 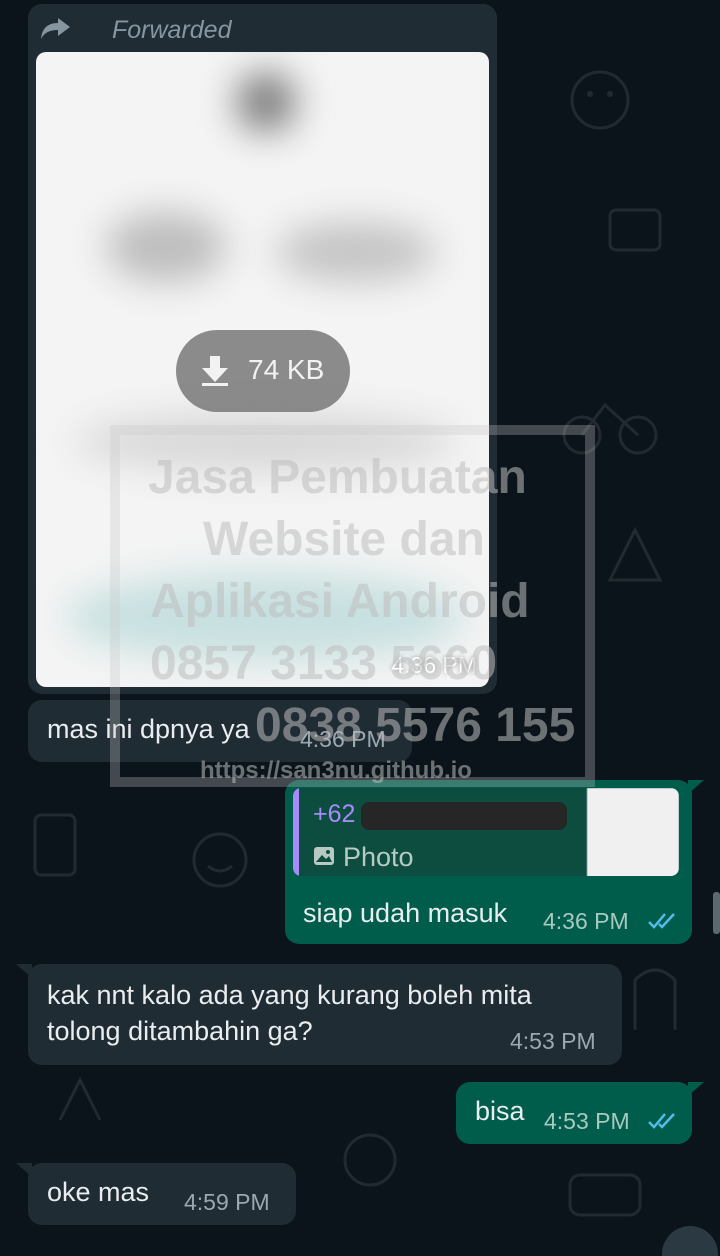 I want to click on message-time: 4:36 PM, so click(x=586, y=921).